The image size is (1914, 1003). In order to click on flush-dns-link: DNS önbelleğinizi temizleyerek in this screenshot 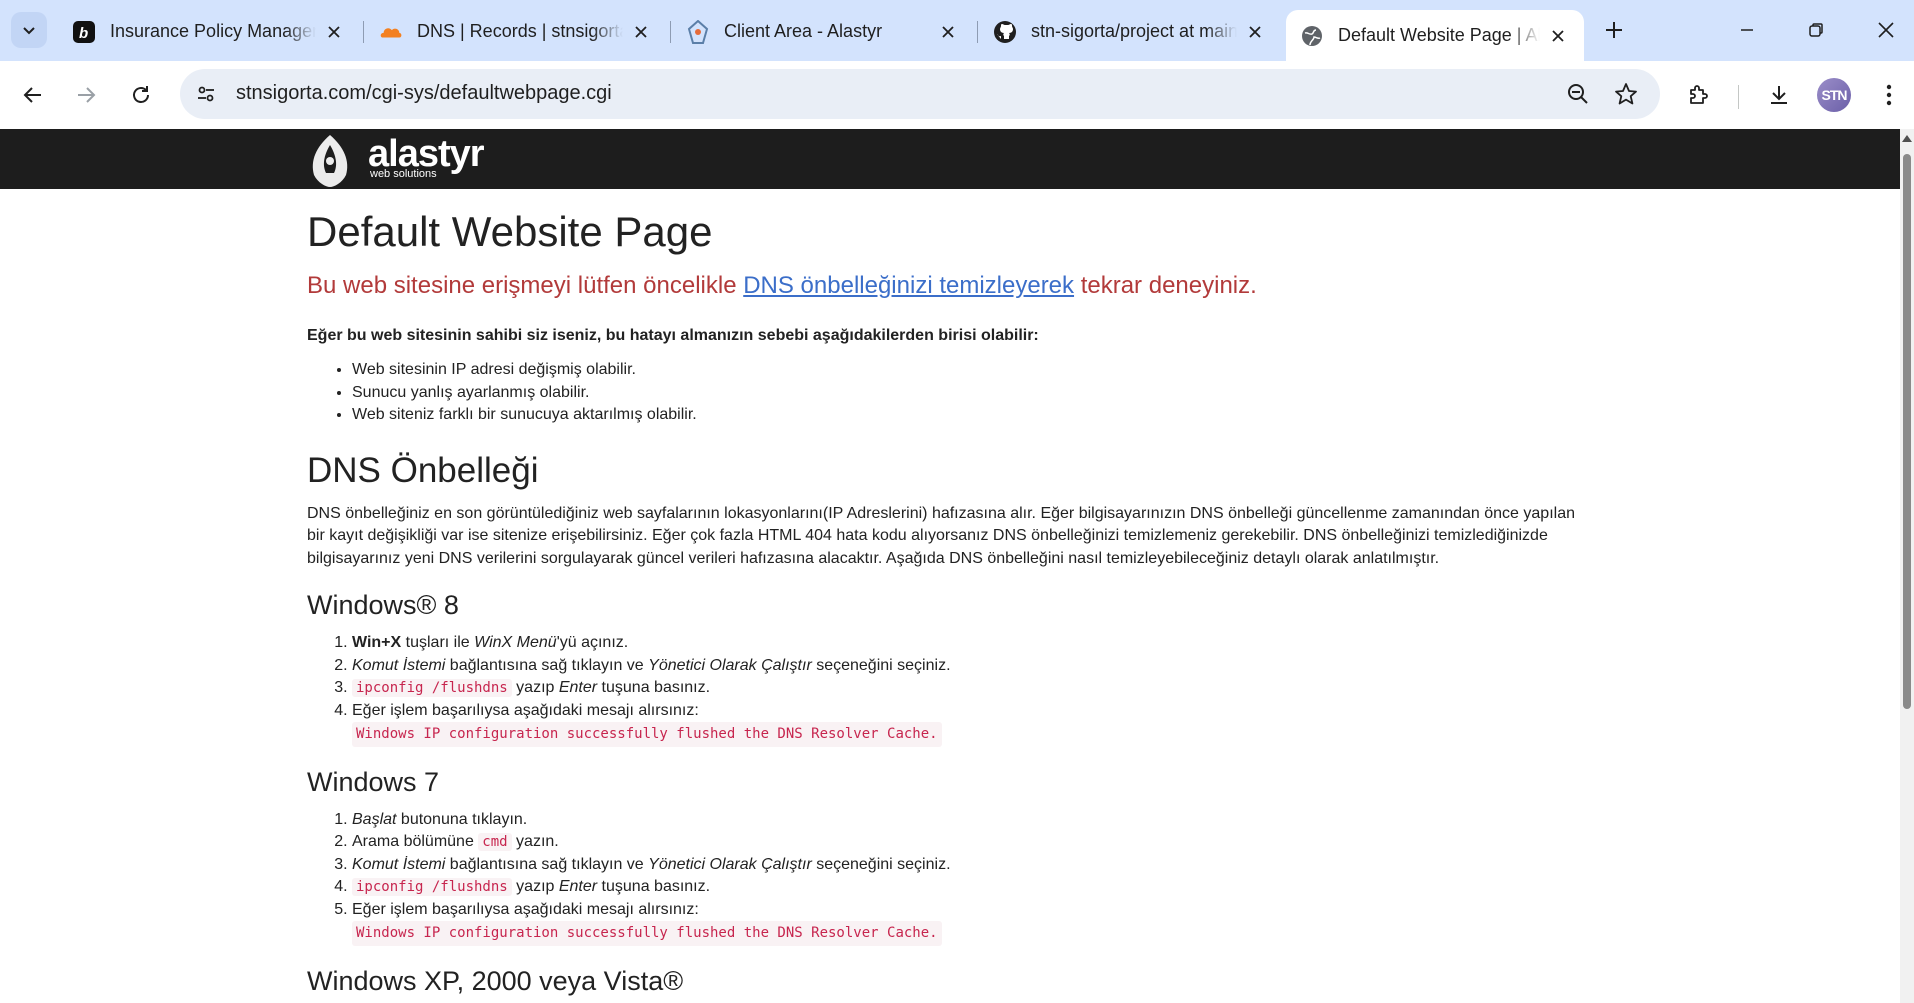, I will do `click(908, 285)`.